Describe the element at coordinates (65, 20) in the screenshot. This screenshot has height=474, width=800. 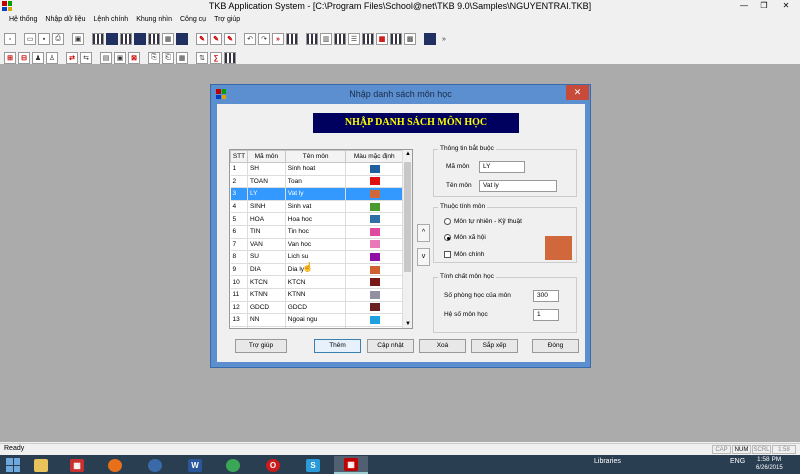
I see `menu-nhap-du-lieu: Nhập dữ liệu` at that location.